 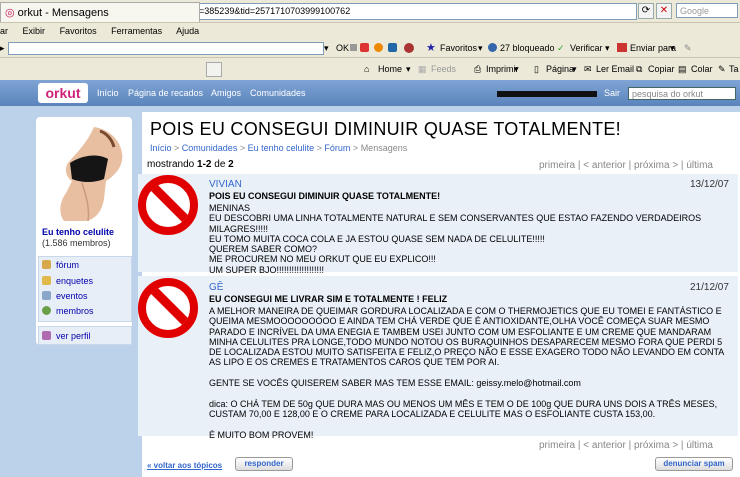 What do you see at coordinates (560, 69) in the screenshot?
I see `page-button: Página` at bounding box center [560, 69].